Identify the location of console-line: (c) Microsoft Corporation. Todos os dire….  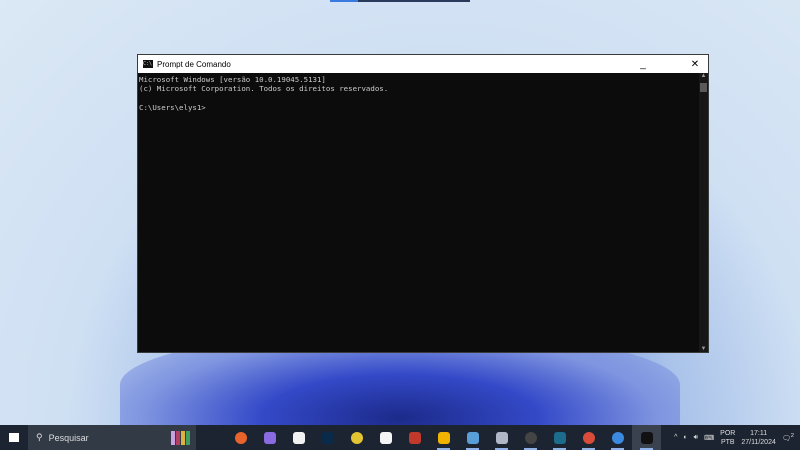
(264, 89).